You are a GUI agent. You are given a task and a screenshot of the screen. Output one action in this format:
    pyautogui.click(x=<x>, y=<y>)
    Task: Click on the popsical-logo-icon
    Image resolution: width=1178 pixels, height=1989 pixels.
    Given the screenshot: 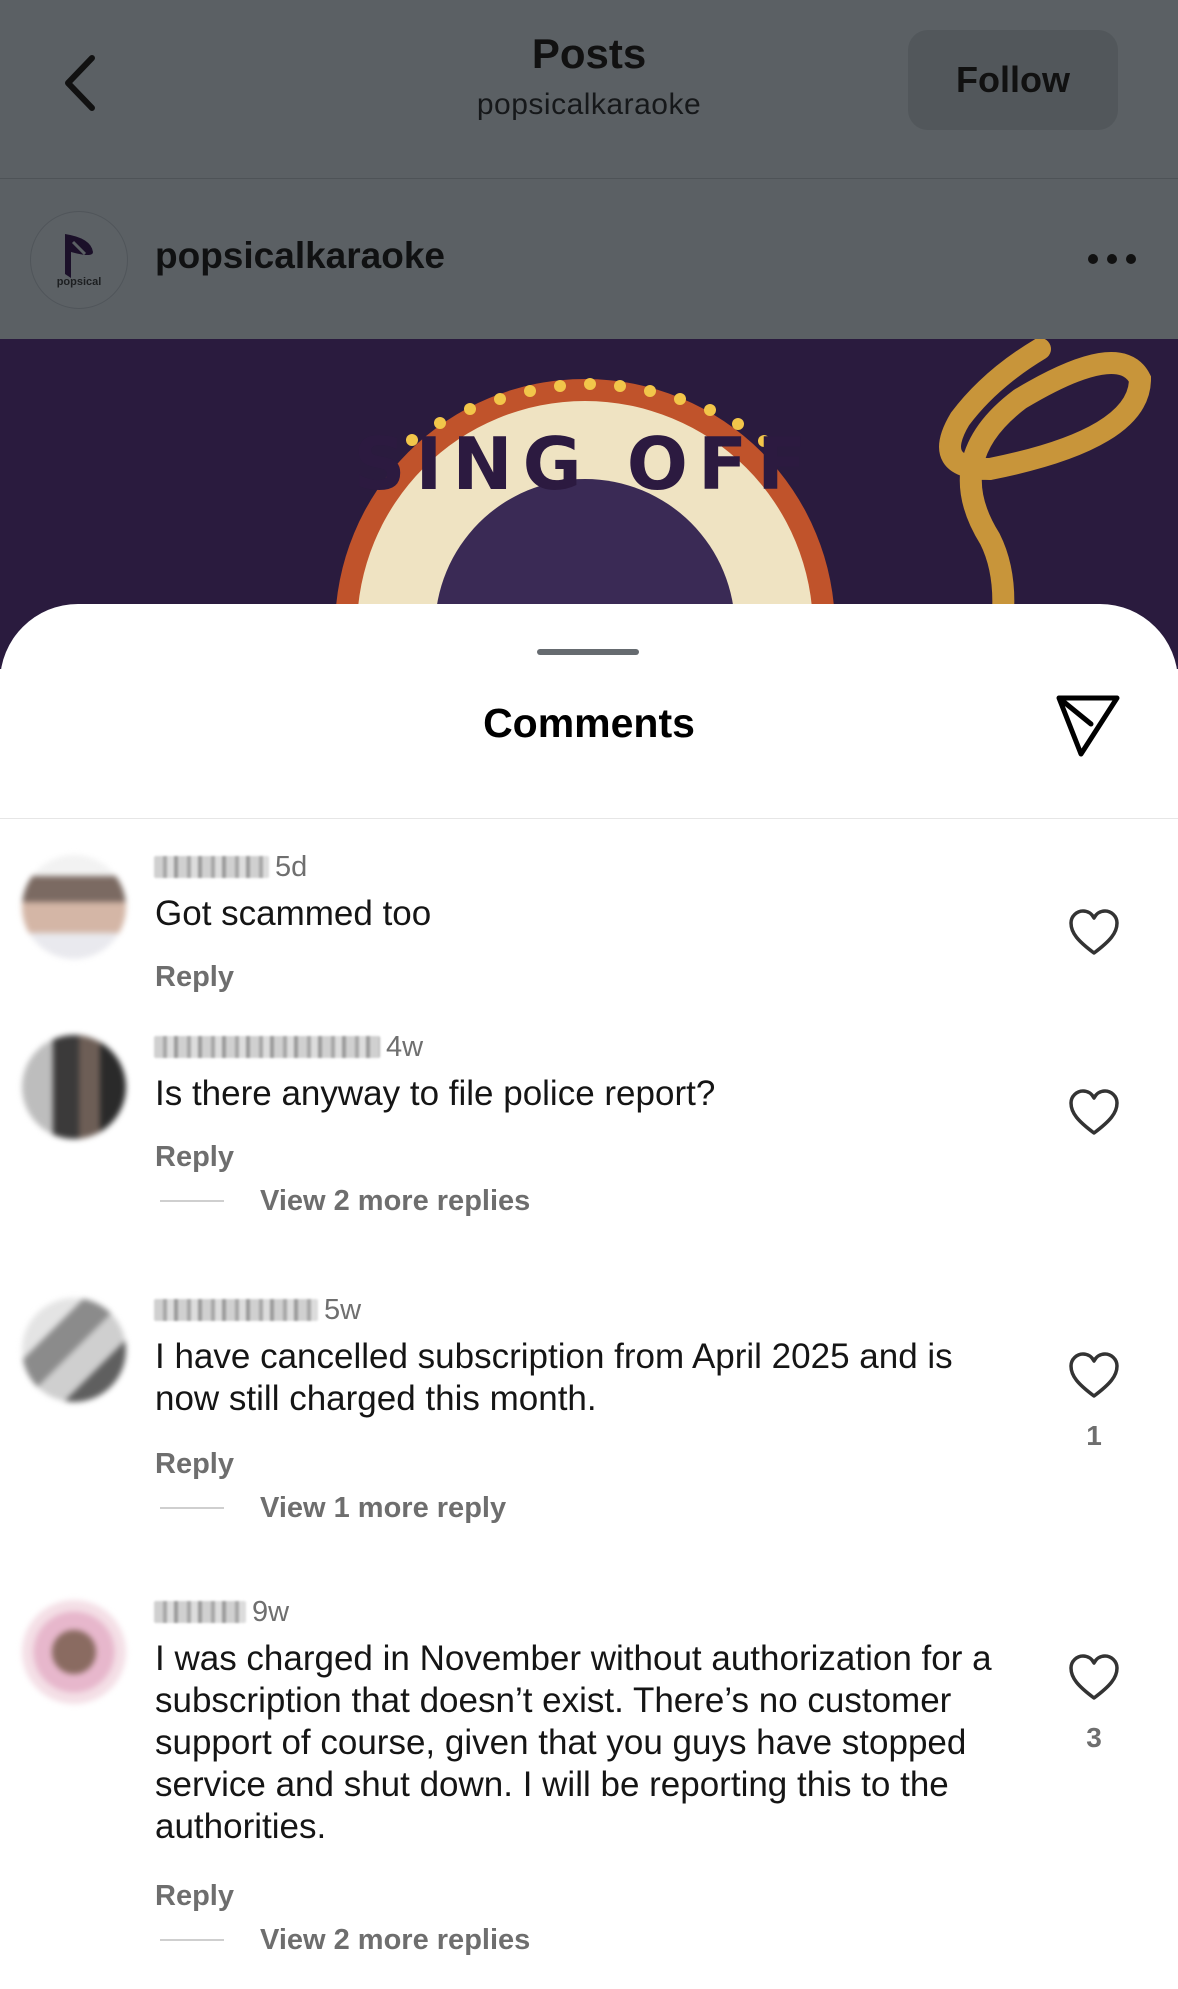 What is the action you would take?
    pyautogui.click(x=79, y=256)
    